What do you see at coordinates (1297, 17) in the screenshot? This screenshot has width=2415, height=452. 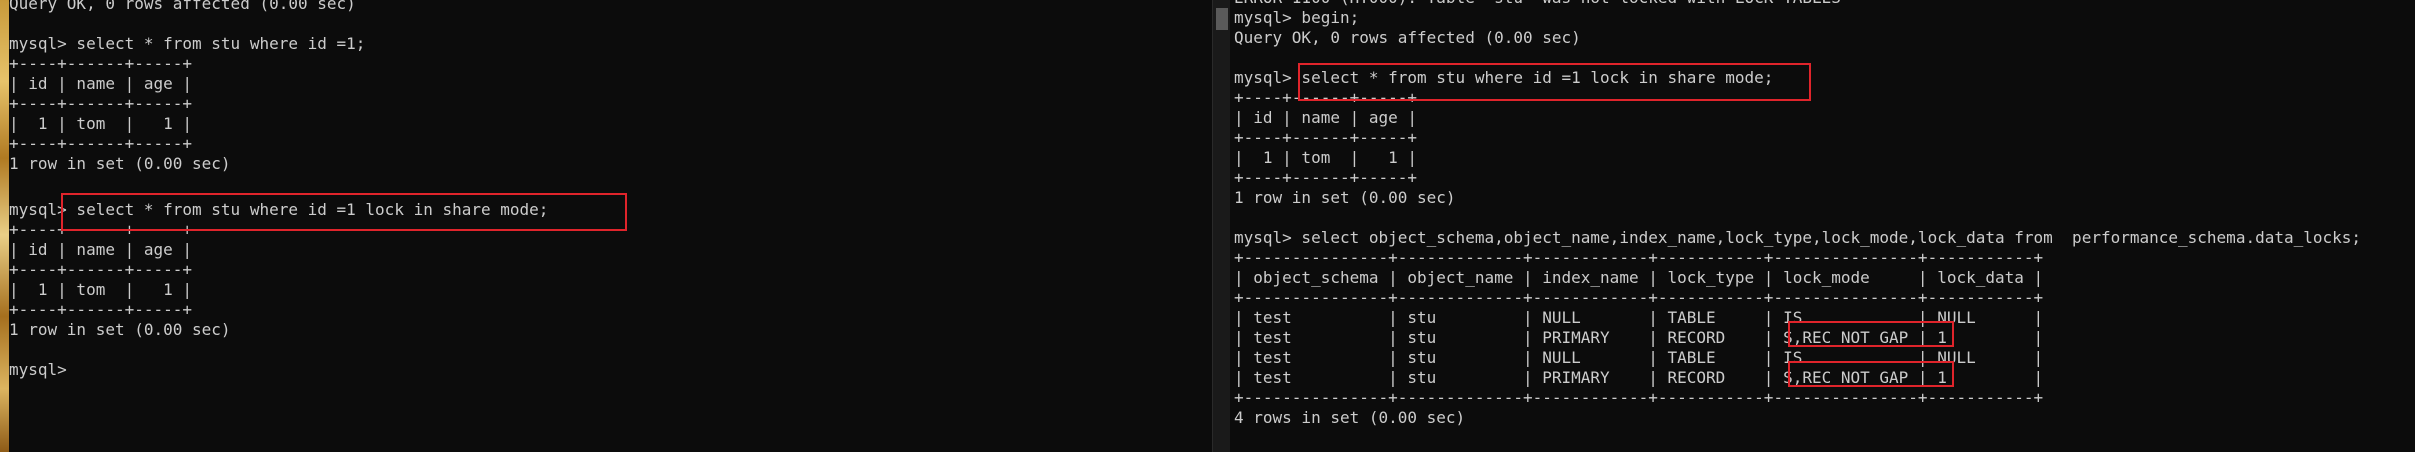 I see `terminal-line: mysql> begin;` at bounding box center [1297, 17].